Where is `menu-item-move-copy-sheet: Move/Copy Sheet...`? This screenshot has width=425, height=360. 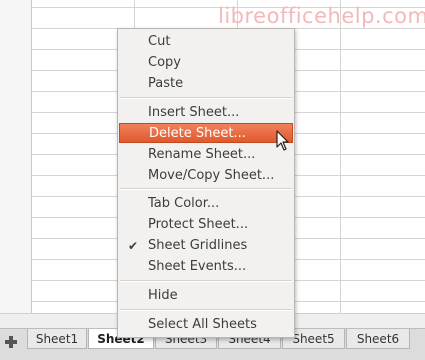 menu-item-move-copy-sheet: Move/Copy Sheet... is located at coordinates (206, 176).